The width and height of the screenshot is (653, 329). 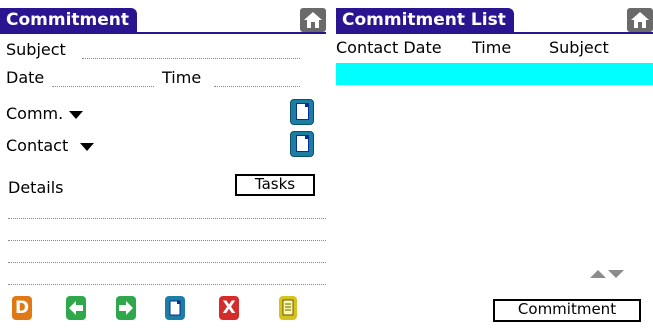 I want to click on column-header-time: Time, so click(x=491, y=48).